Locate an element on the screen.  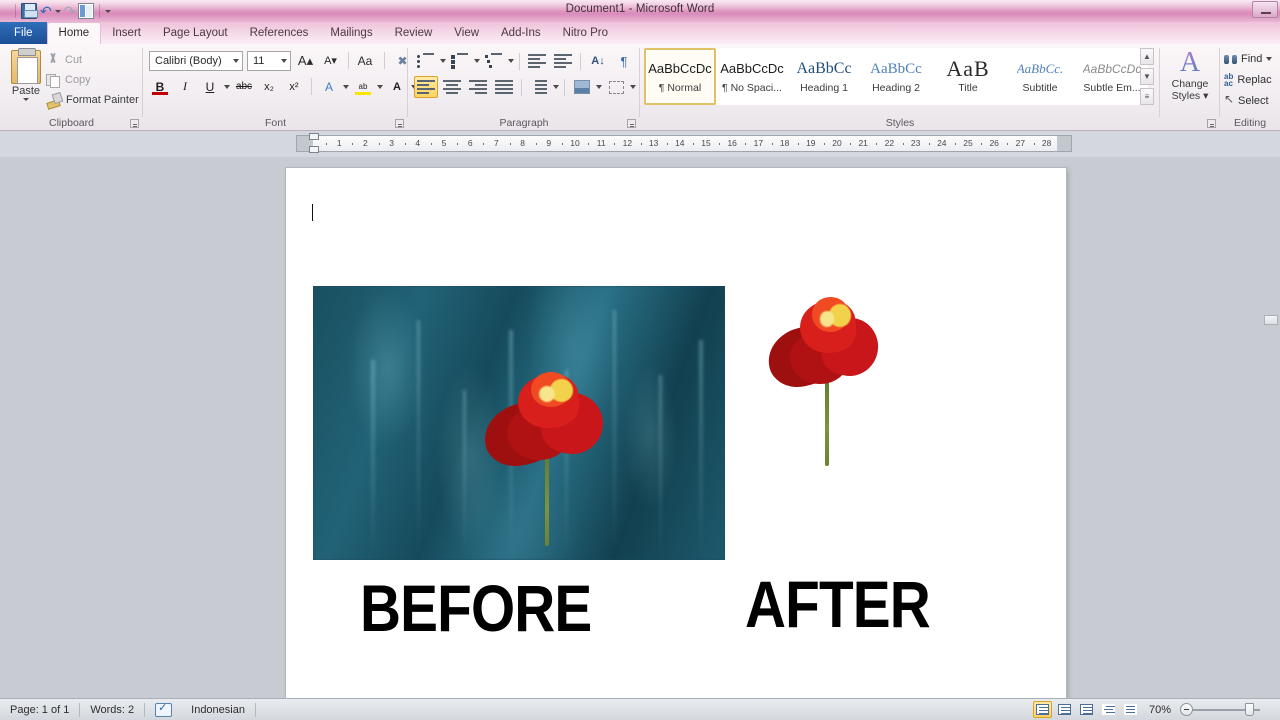
text-effects-caret-icon is located at coordinates (346, 86).